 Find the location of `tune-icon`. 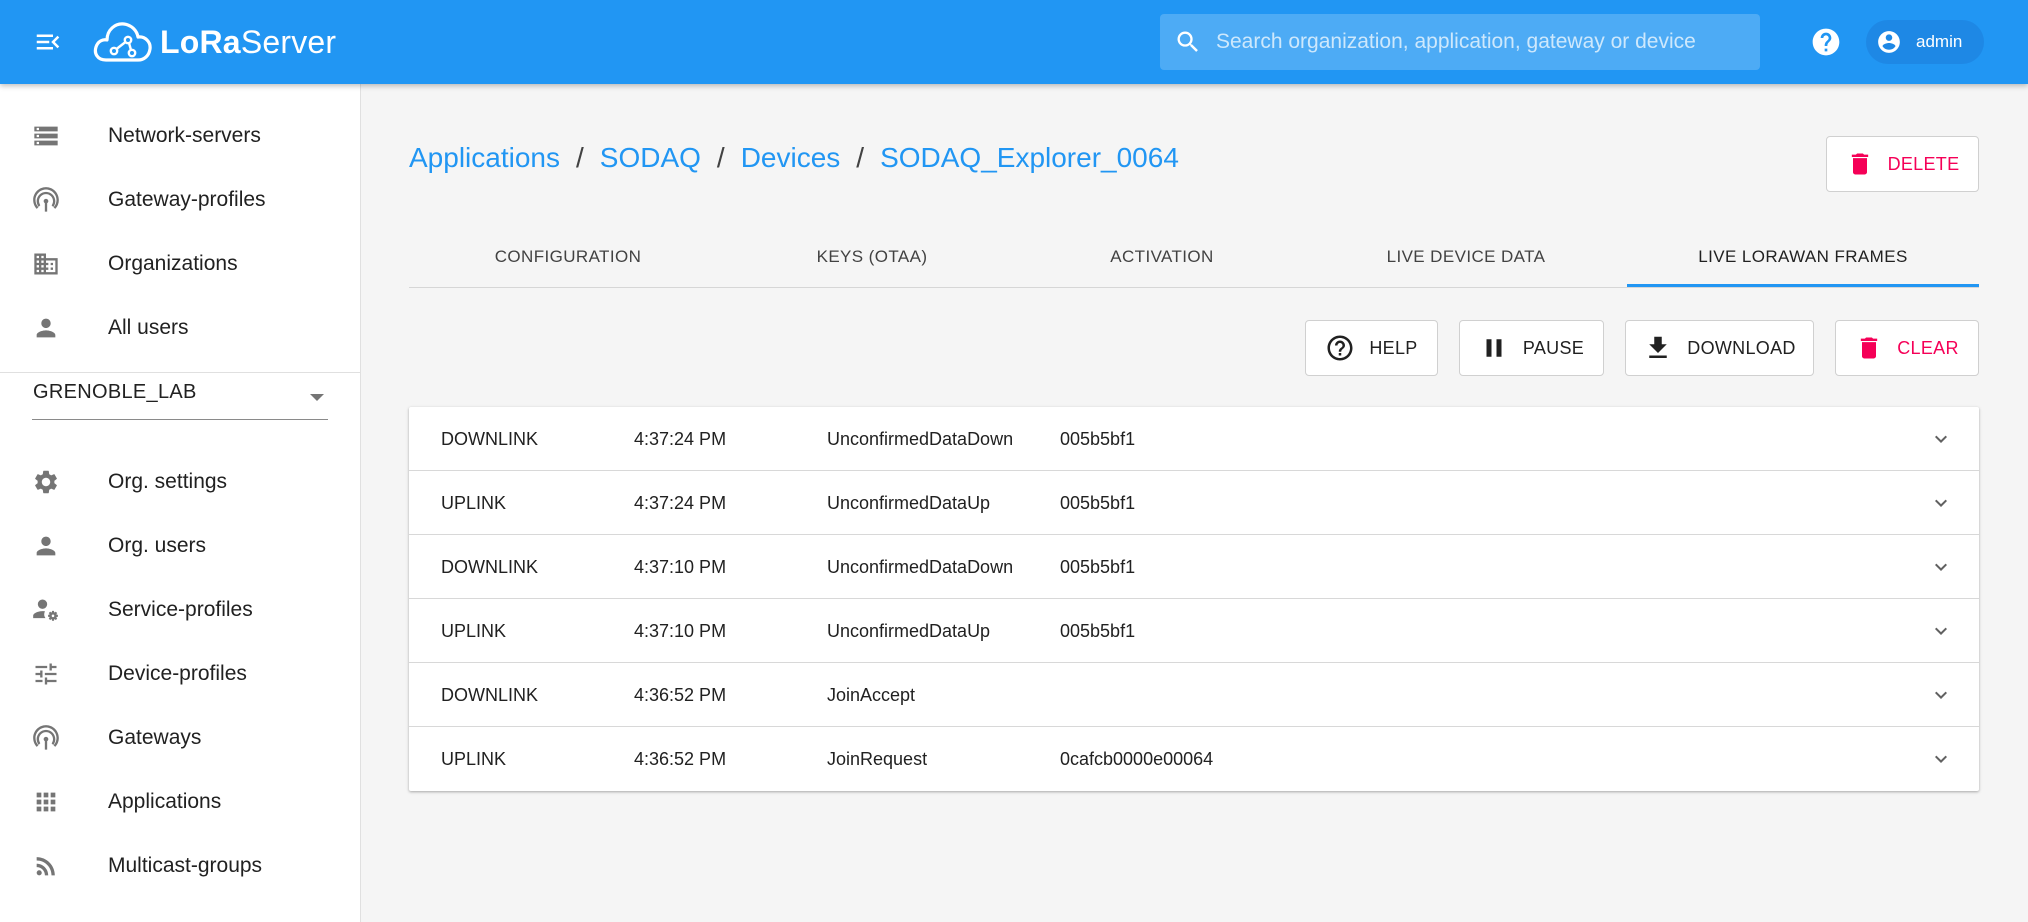

tune-icon is located at coordinates (46, 674).